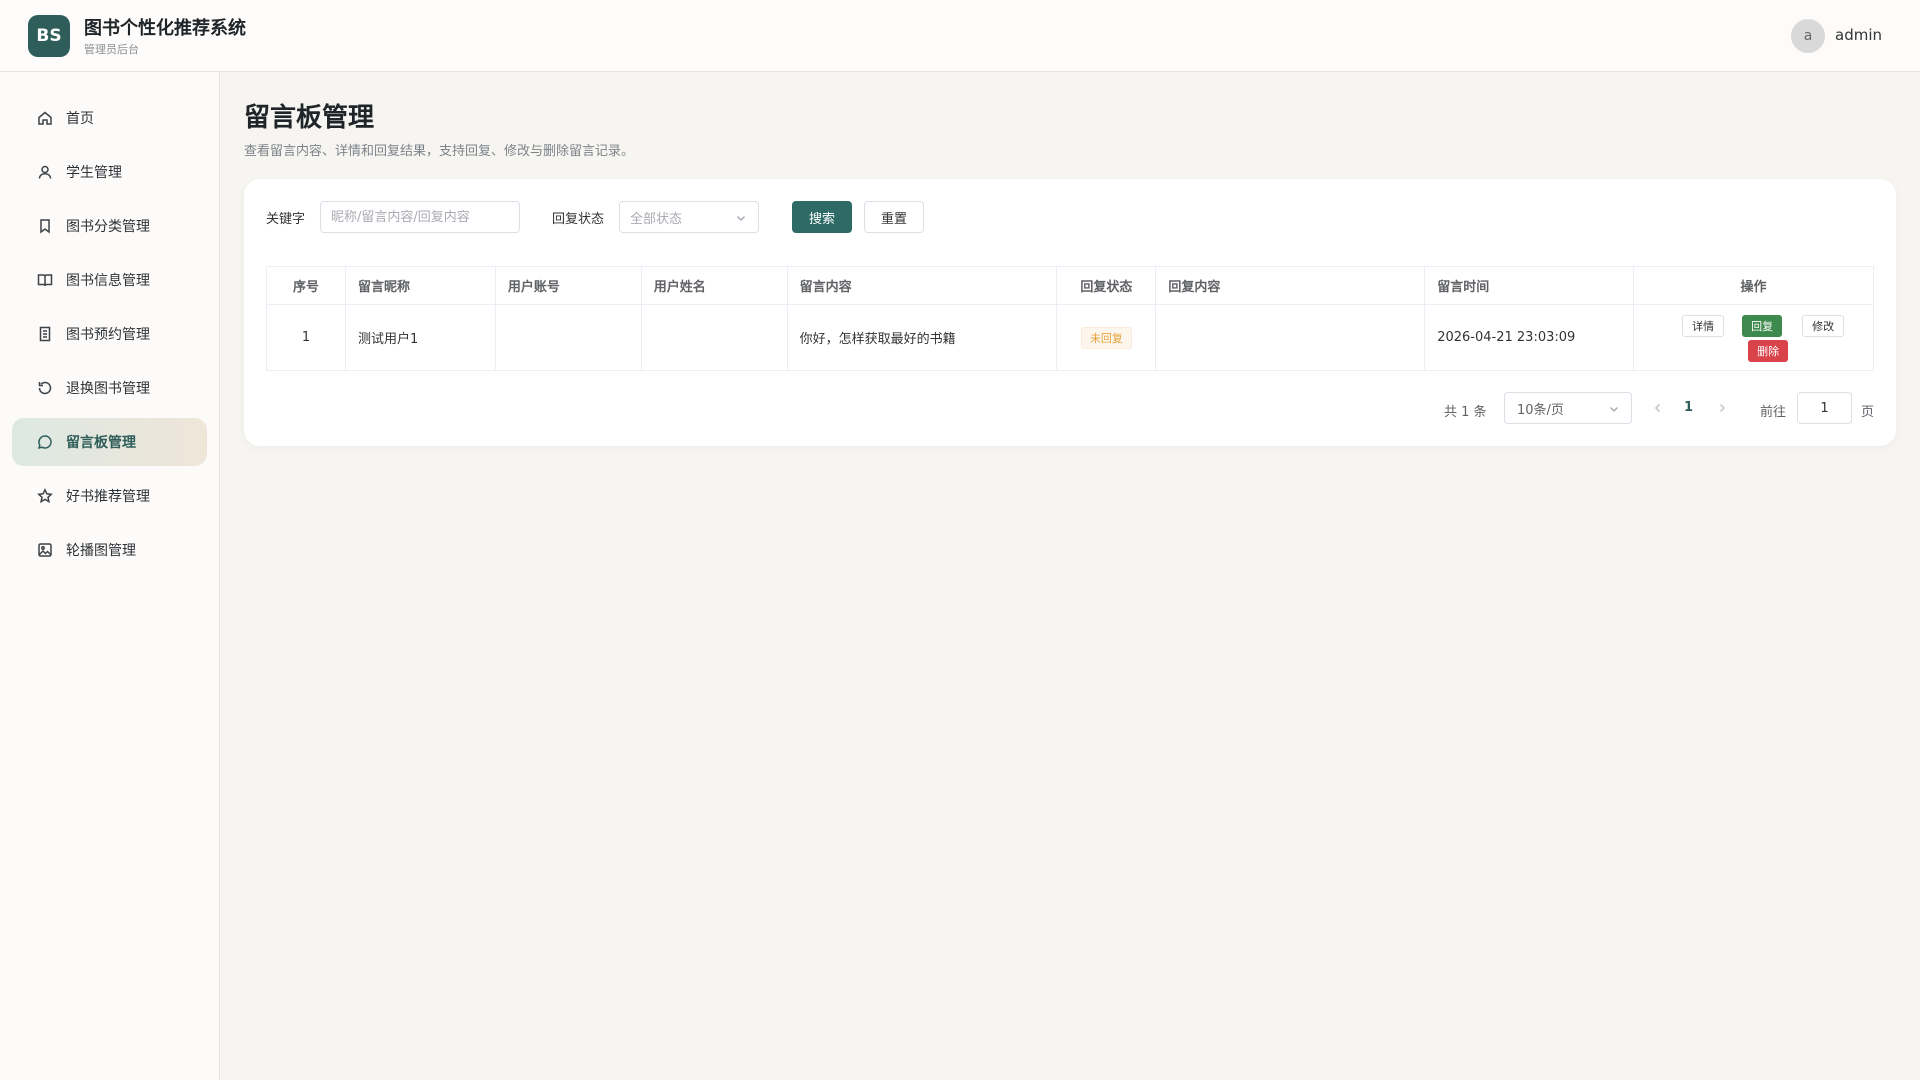 This screenshot has height=1080, width=1920. Describe the element at coordinates (45, 496) in the screenshot. I see `star-icon` at that location.